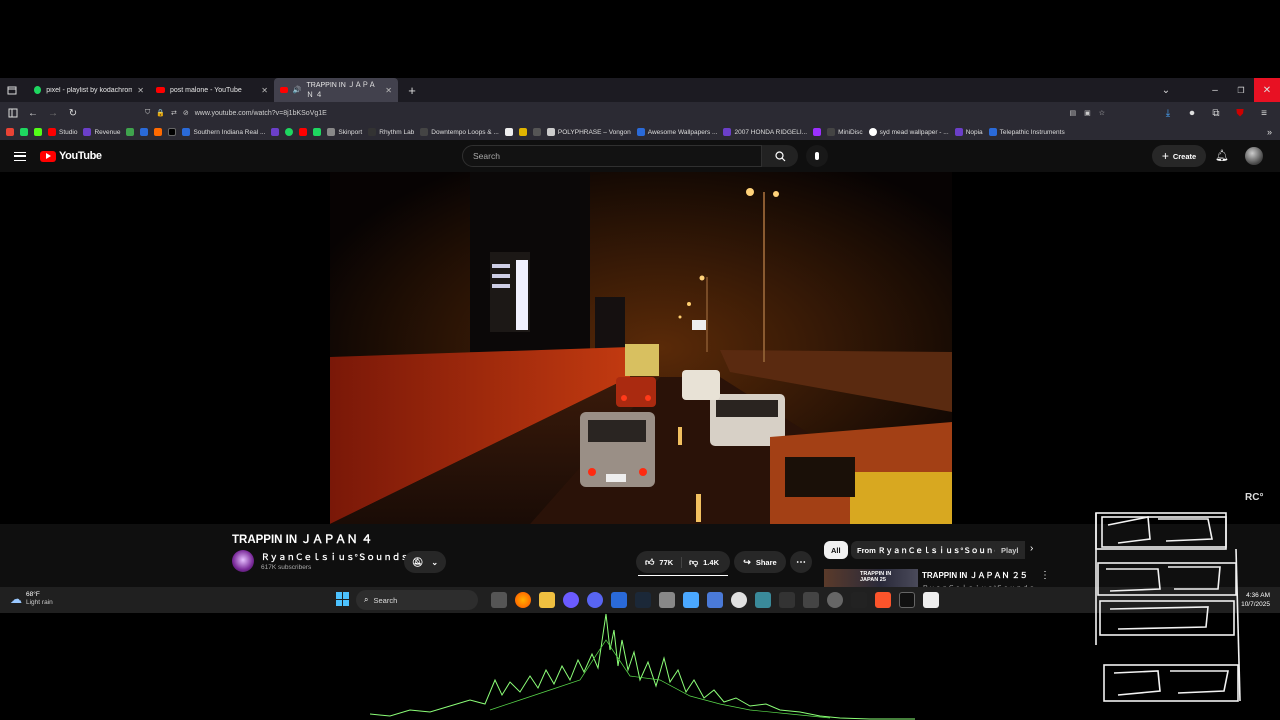  What do you see at coordinates (412, 90) in the screenshot?
I see `new-tab-icon: +` at bounding box center [412, 90].